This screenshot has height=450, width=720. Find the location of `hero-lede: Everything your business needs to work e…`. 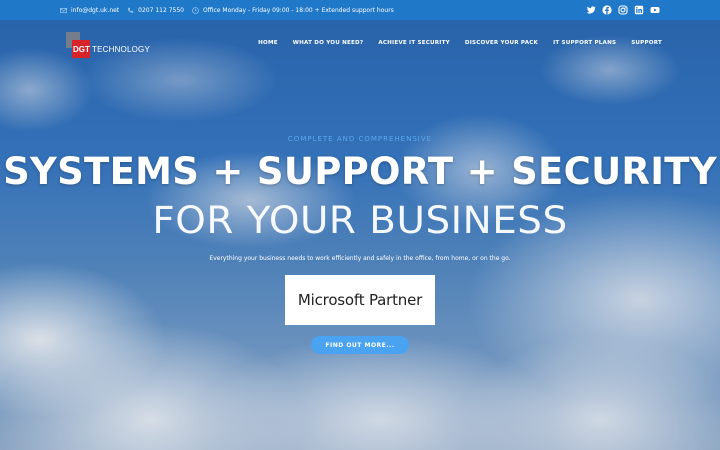

hero-lede: Everything your business needs to work e… is located at coordinates (360, 258).